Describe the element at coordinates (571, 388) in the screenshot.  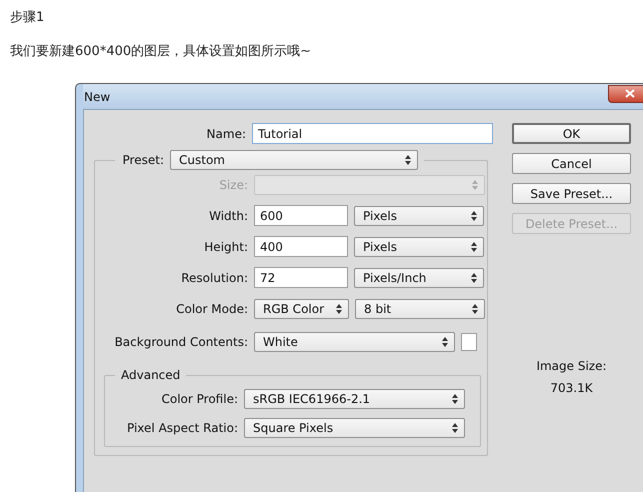
I see `image-size-value: 703.1K` at that location.